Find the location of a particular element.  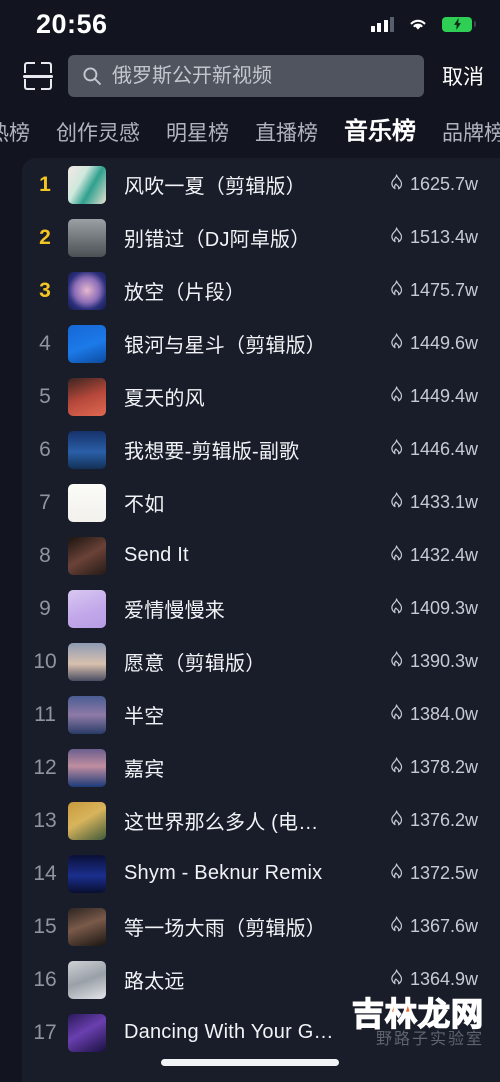

heat-value: 1372.5w is located at coordinates (443, 873).